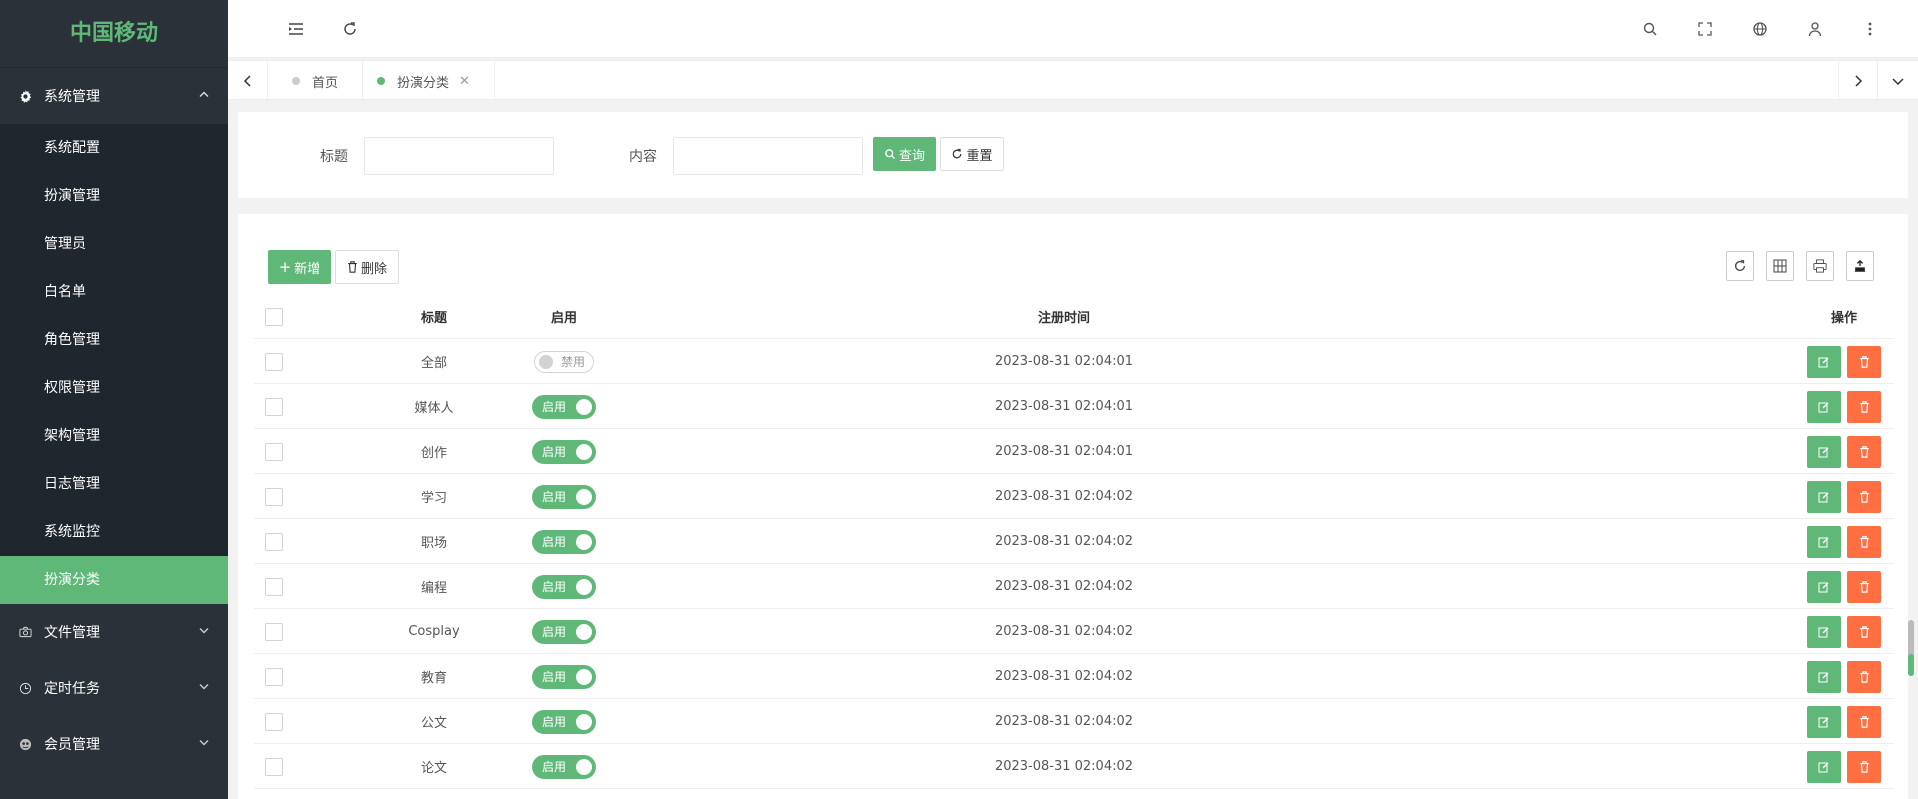  Describe the element at coordinates (25, 744) in the screenshot. I see `member-icon` at that location.